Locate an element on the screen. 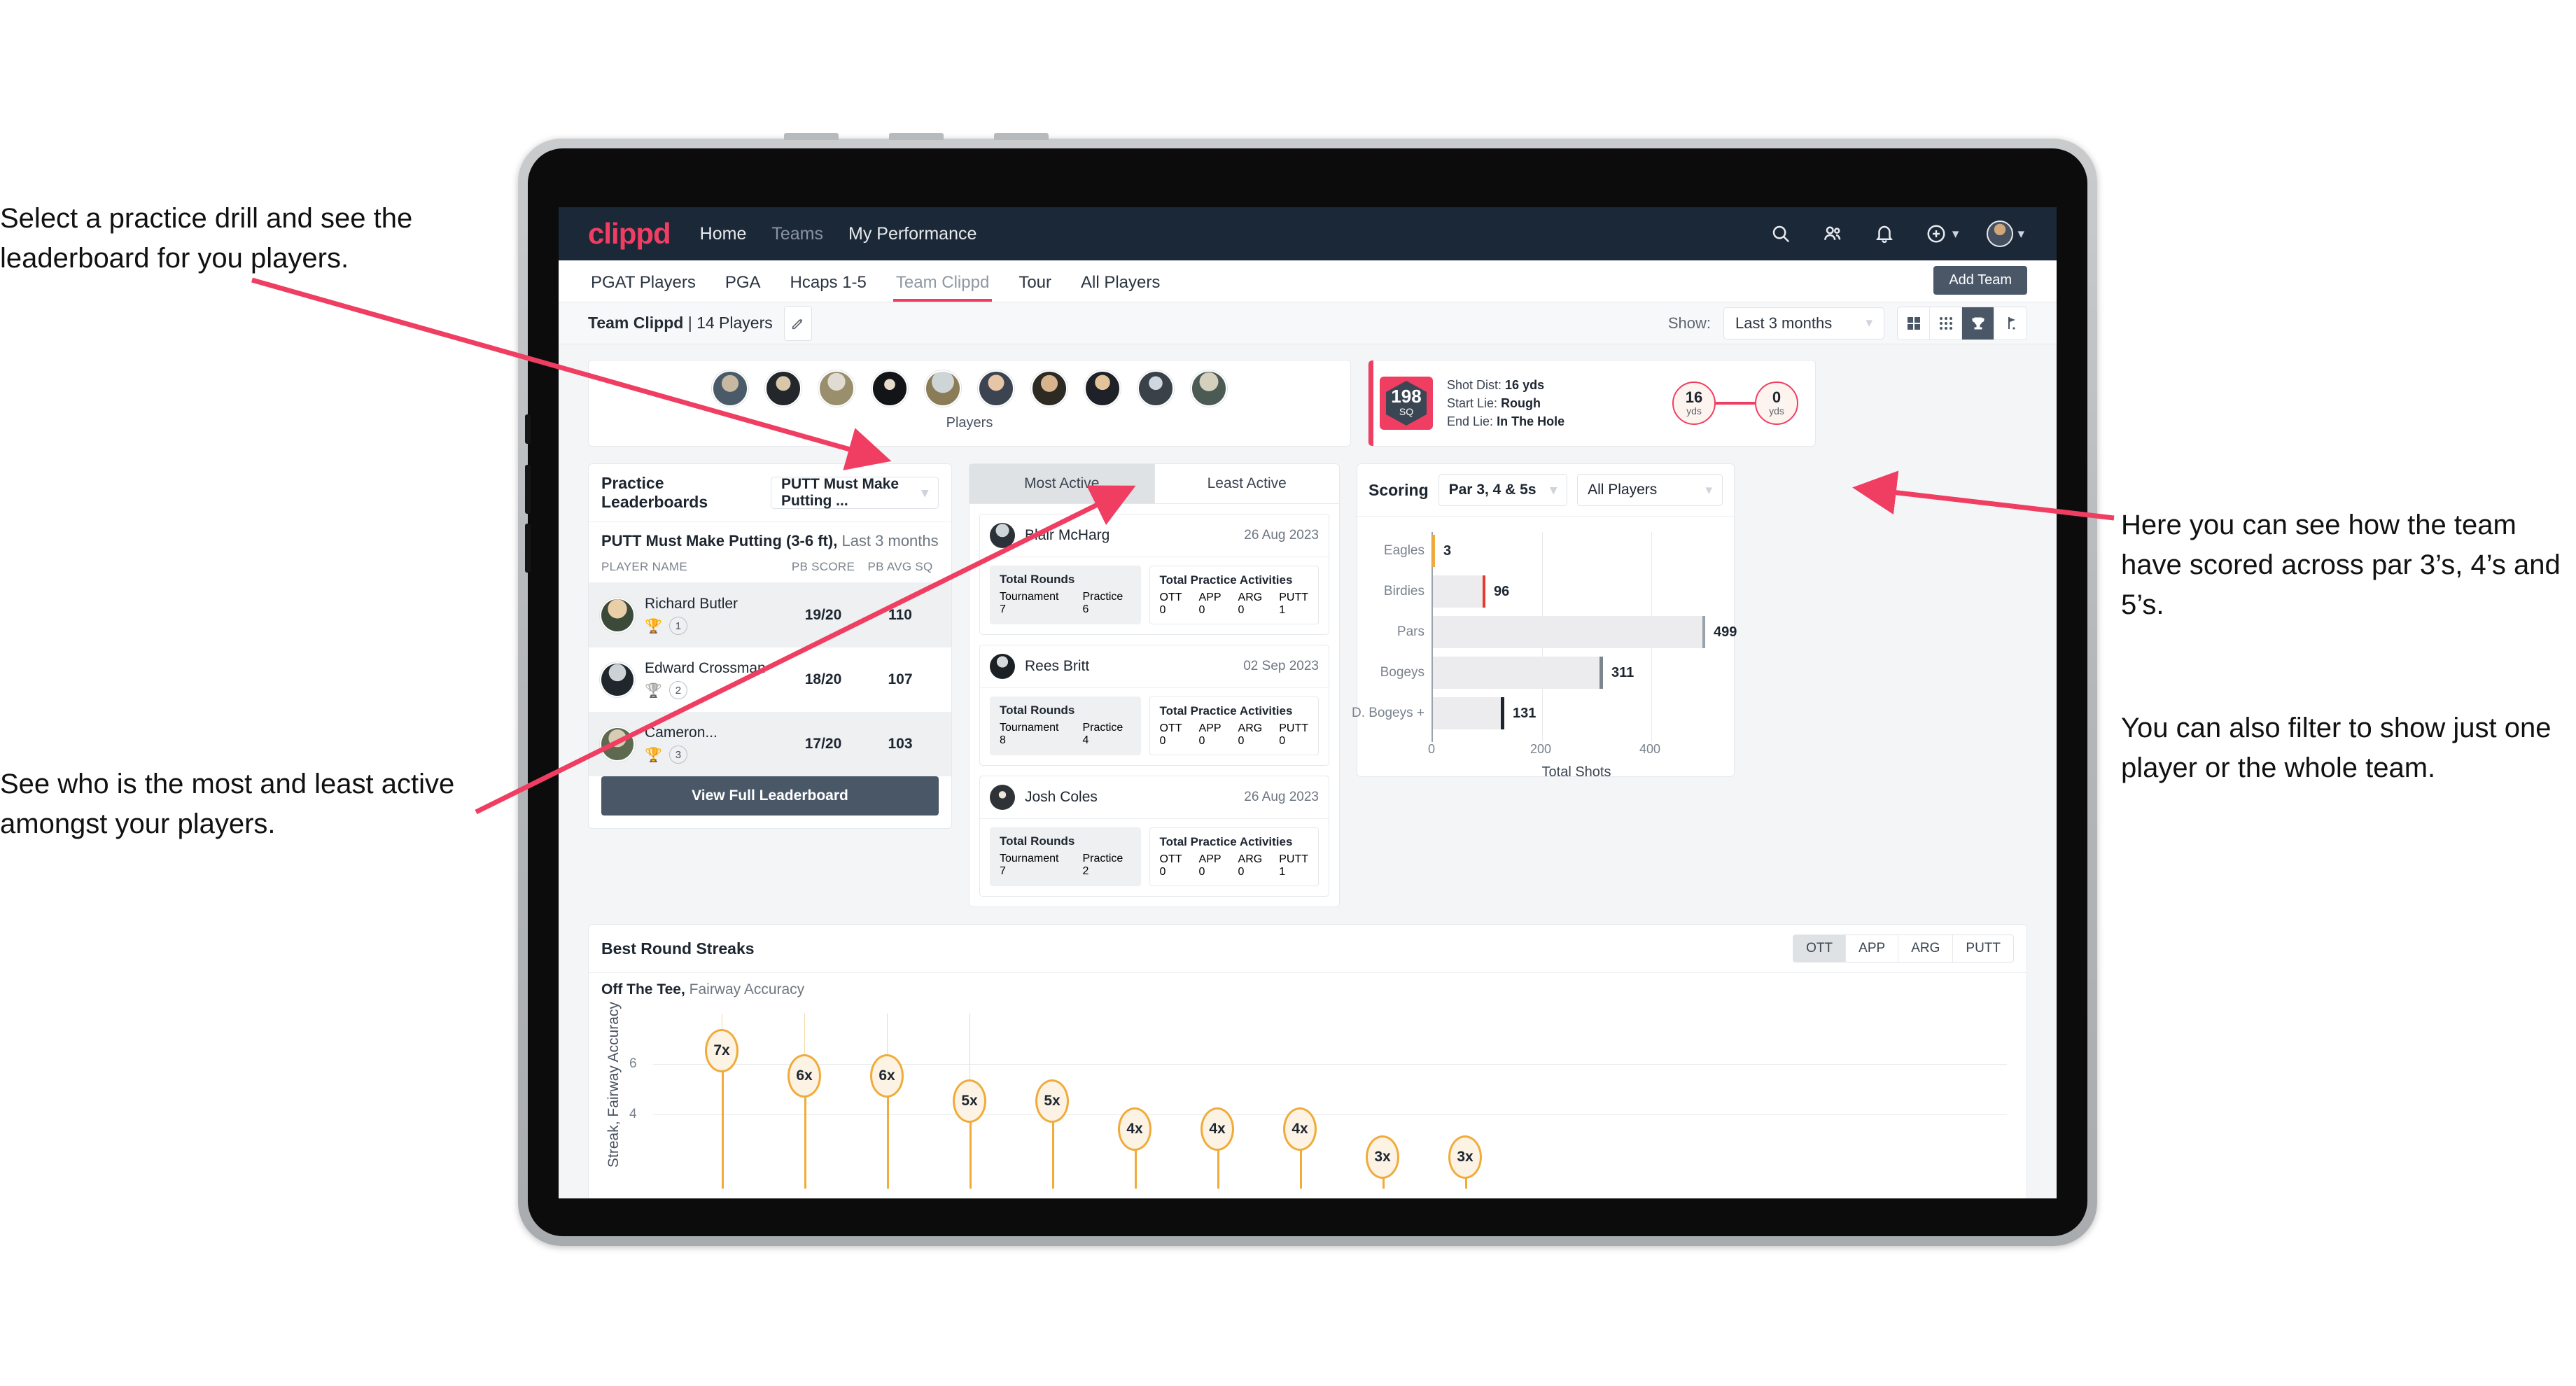 This screenshot has height=1386, width=2576. rounds-tournament: Tournament 7 is located at coordinates (1029, 603).